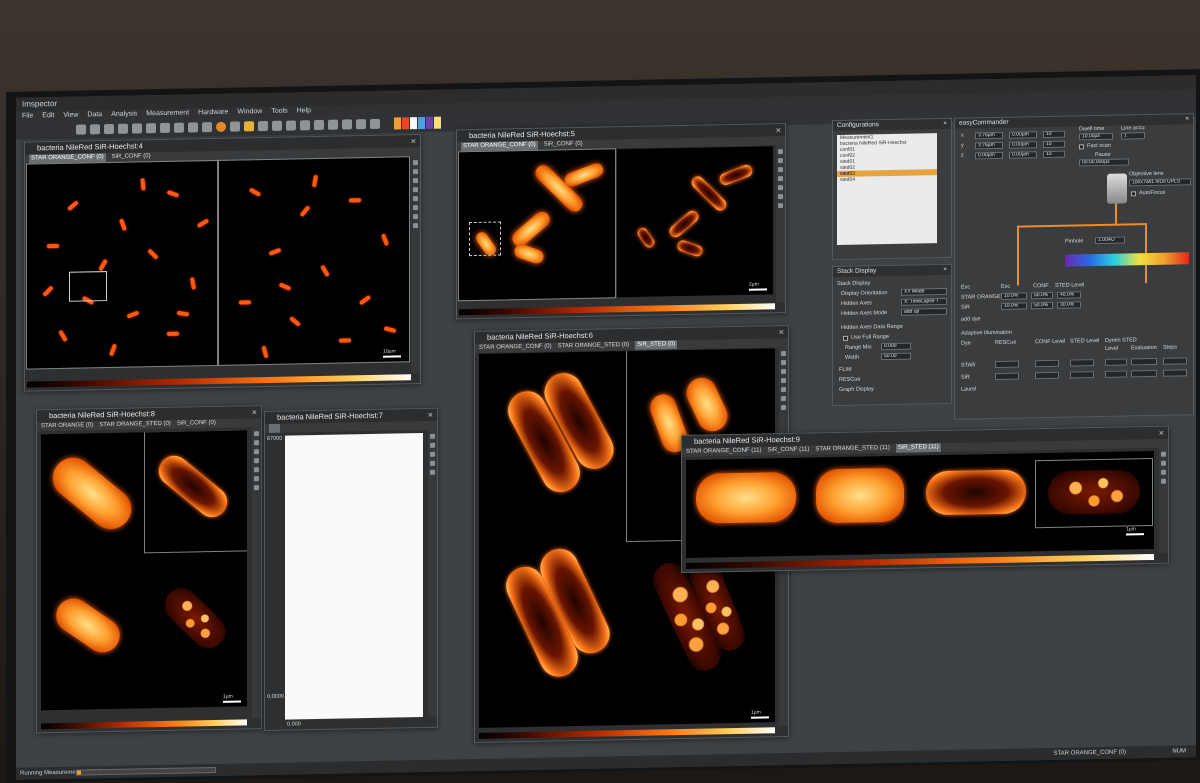  Describe the element at coordinates (305, 125) in the screenshot. I see `measure-icon` at that location.